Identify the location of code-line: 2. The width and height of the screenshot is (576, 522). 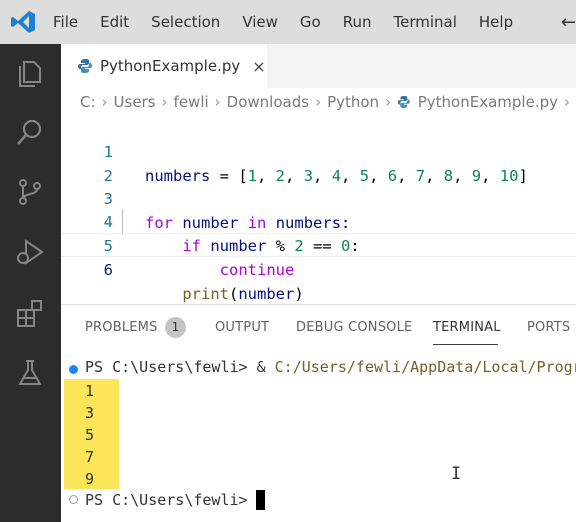
(318, 162).